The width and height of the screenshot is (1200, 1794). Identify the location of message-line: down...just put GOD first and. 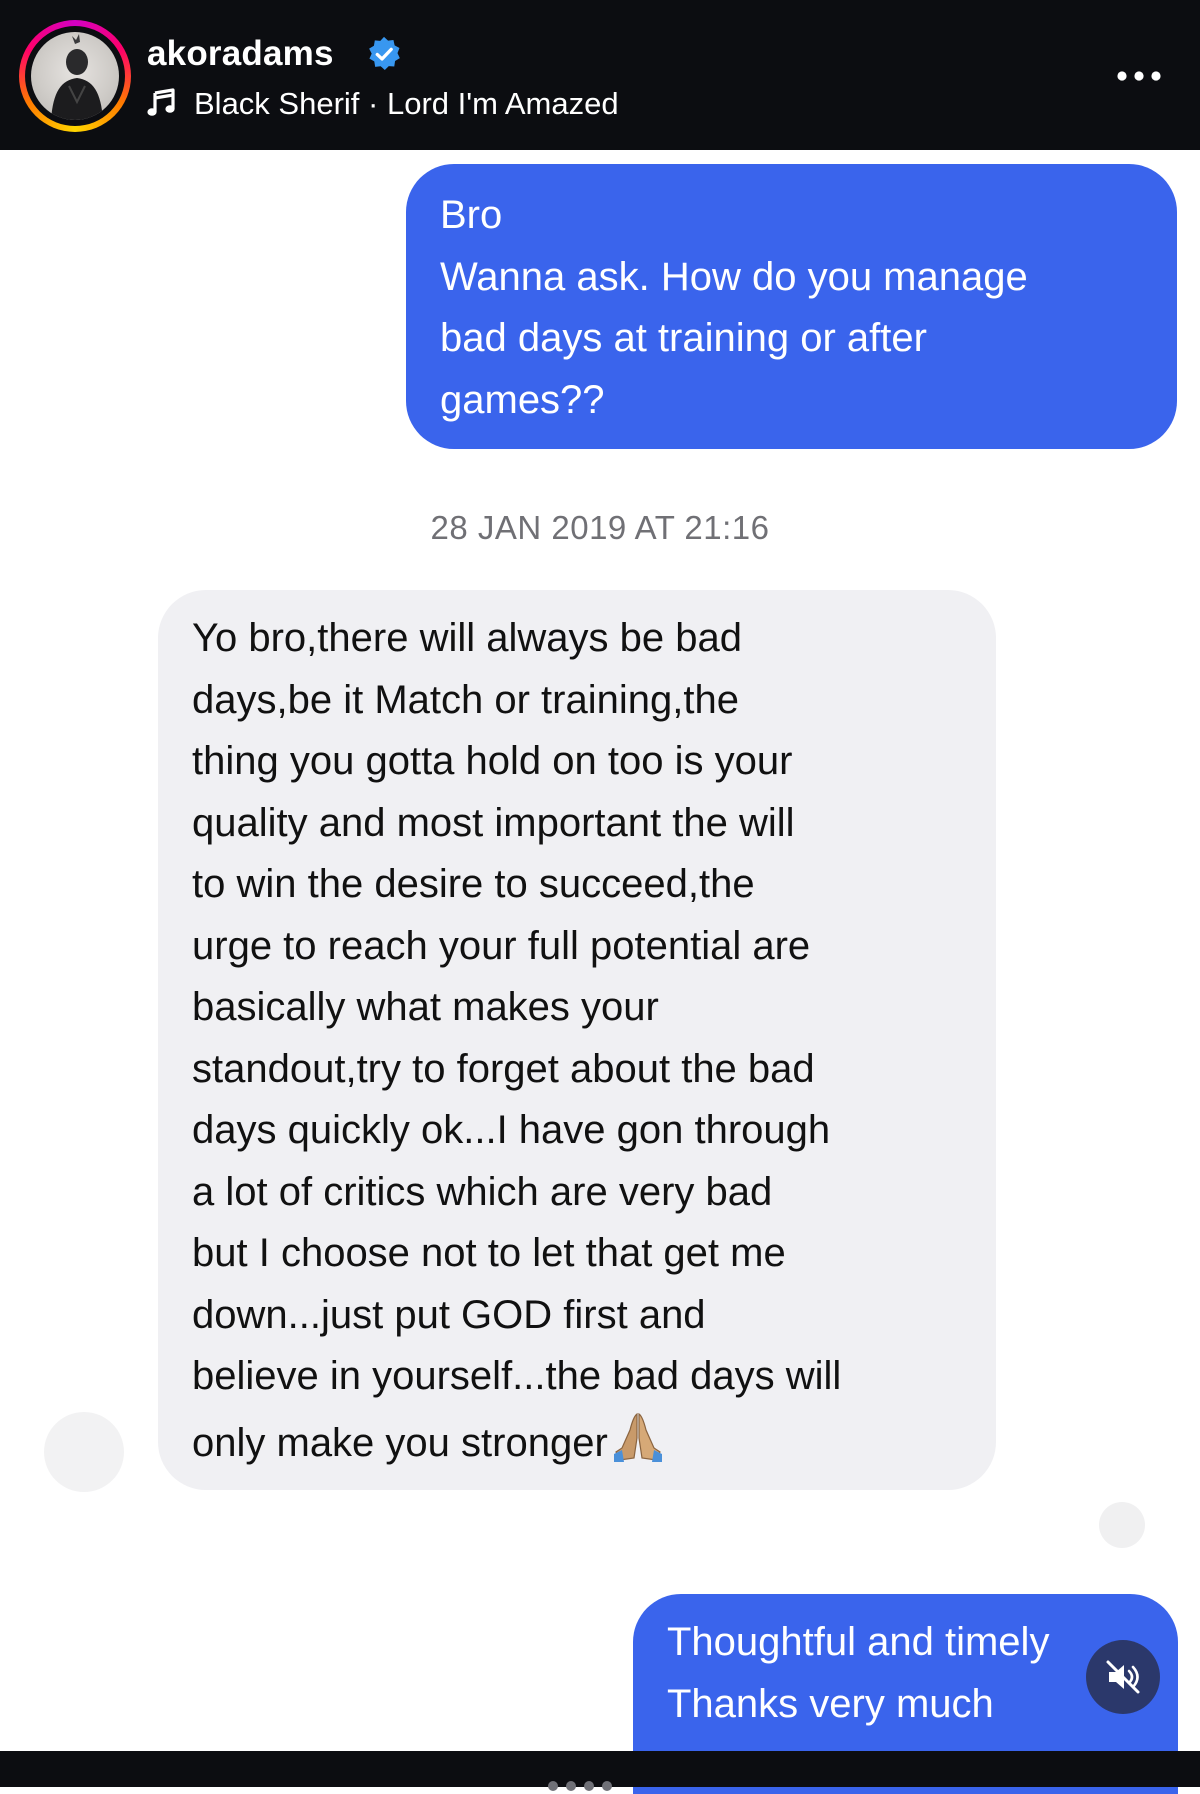
(449, 1314).